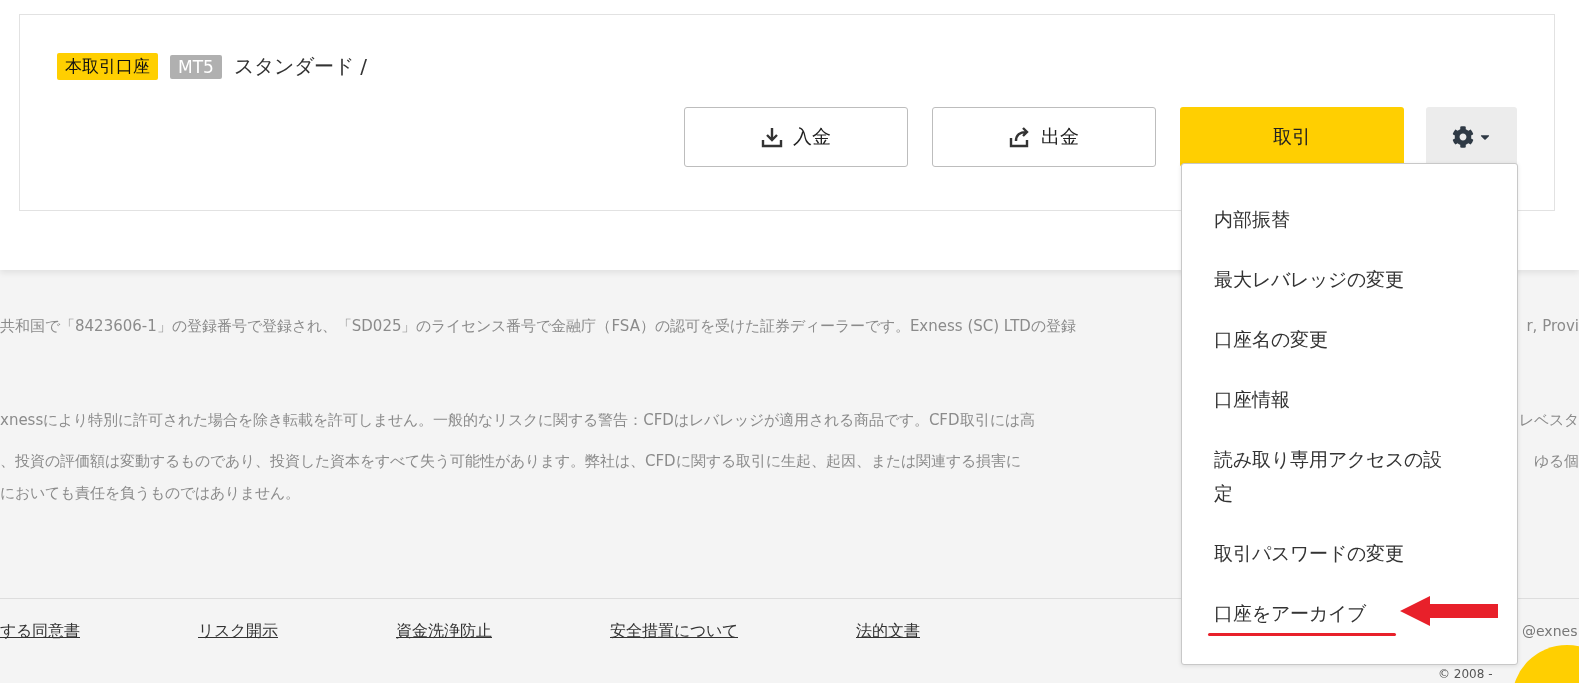 The width and height of the screenshot is (1579, 683). I want to click on contact-email: @exnes, so click(1550, 631).